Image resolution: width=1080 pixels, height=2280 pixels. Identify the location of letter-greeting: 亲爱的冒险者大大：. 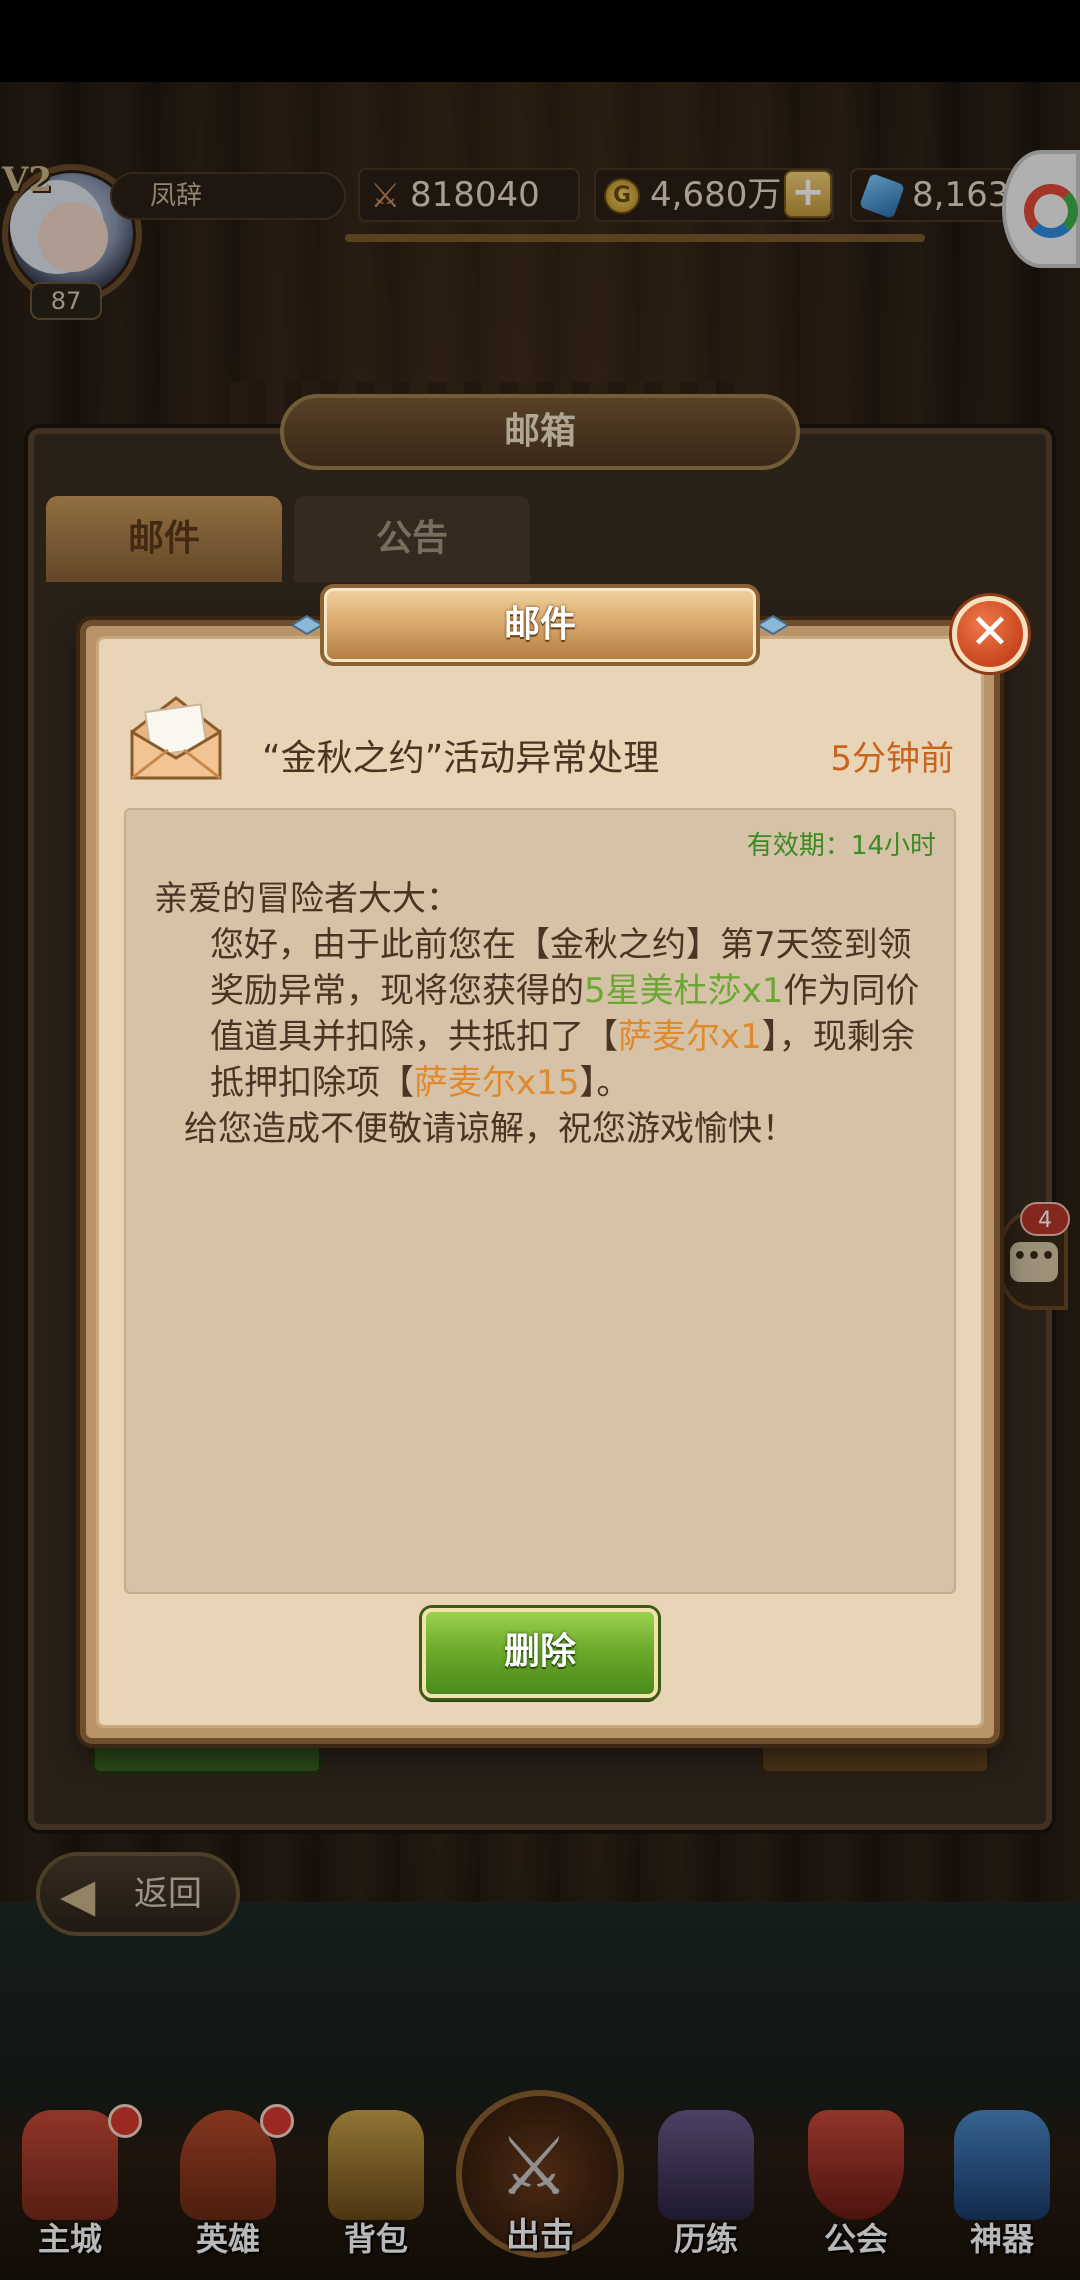
(307, 899).